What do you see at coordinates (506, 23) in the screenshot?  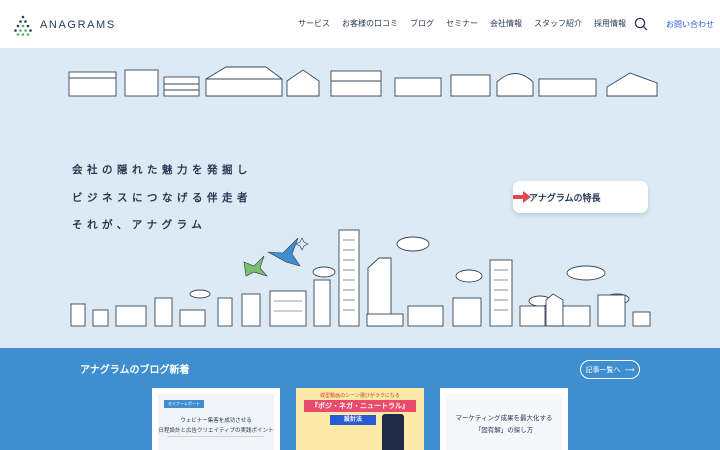 I see `nav-company: 会社情報` at bounding box center [506, 23].